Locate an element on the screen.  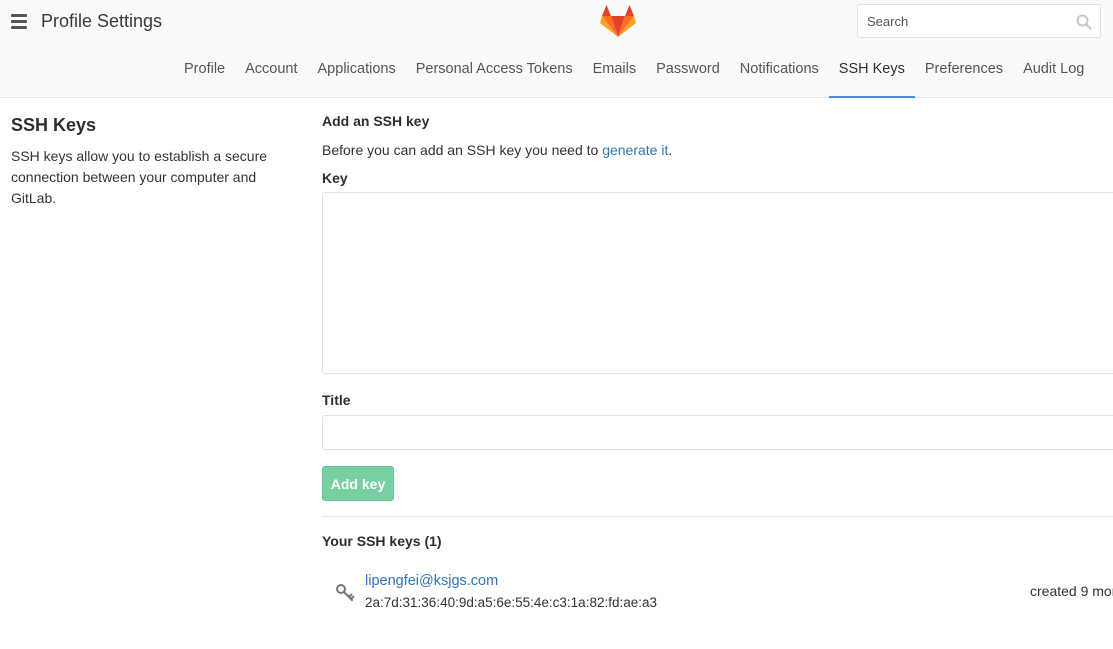
ssh-key-title-link: lipengfei@ksjgs.com is located at coordinates (431, 581).